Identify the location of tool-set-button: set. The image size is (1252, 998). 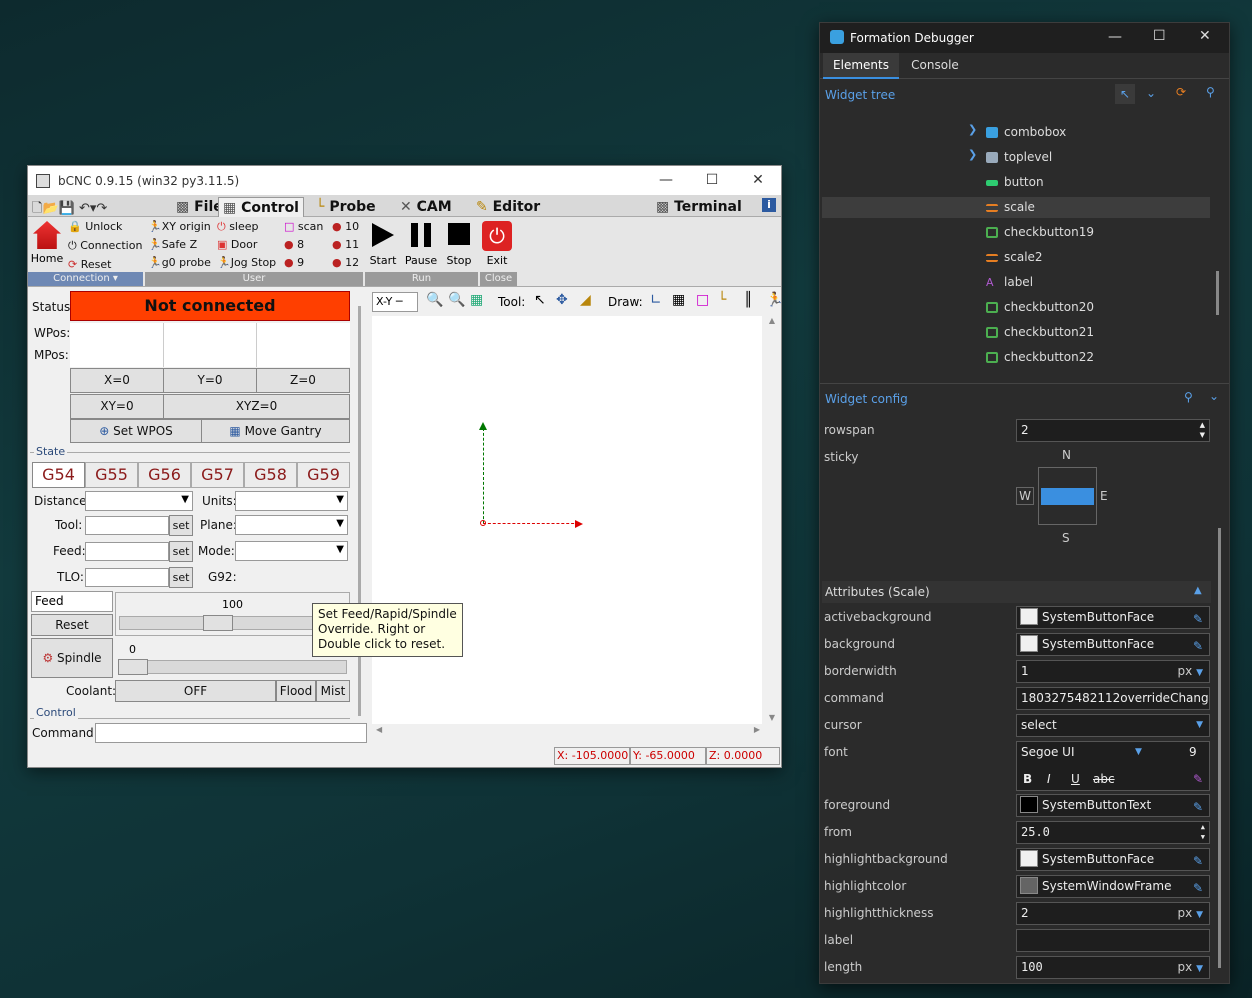
(181, 525).